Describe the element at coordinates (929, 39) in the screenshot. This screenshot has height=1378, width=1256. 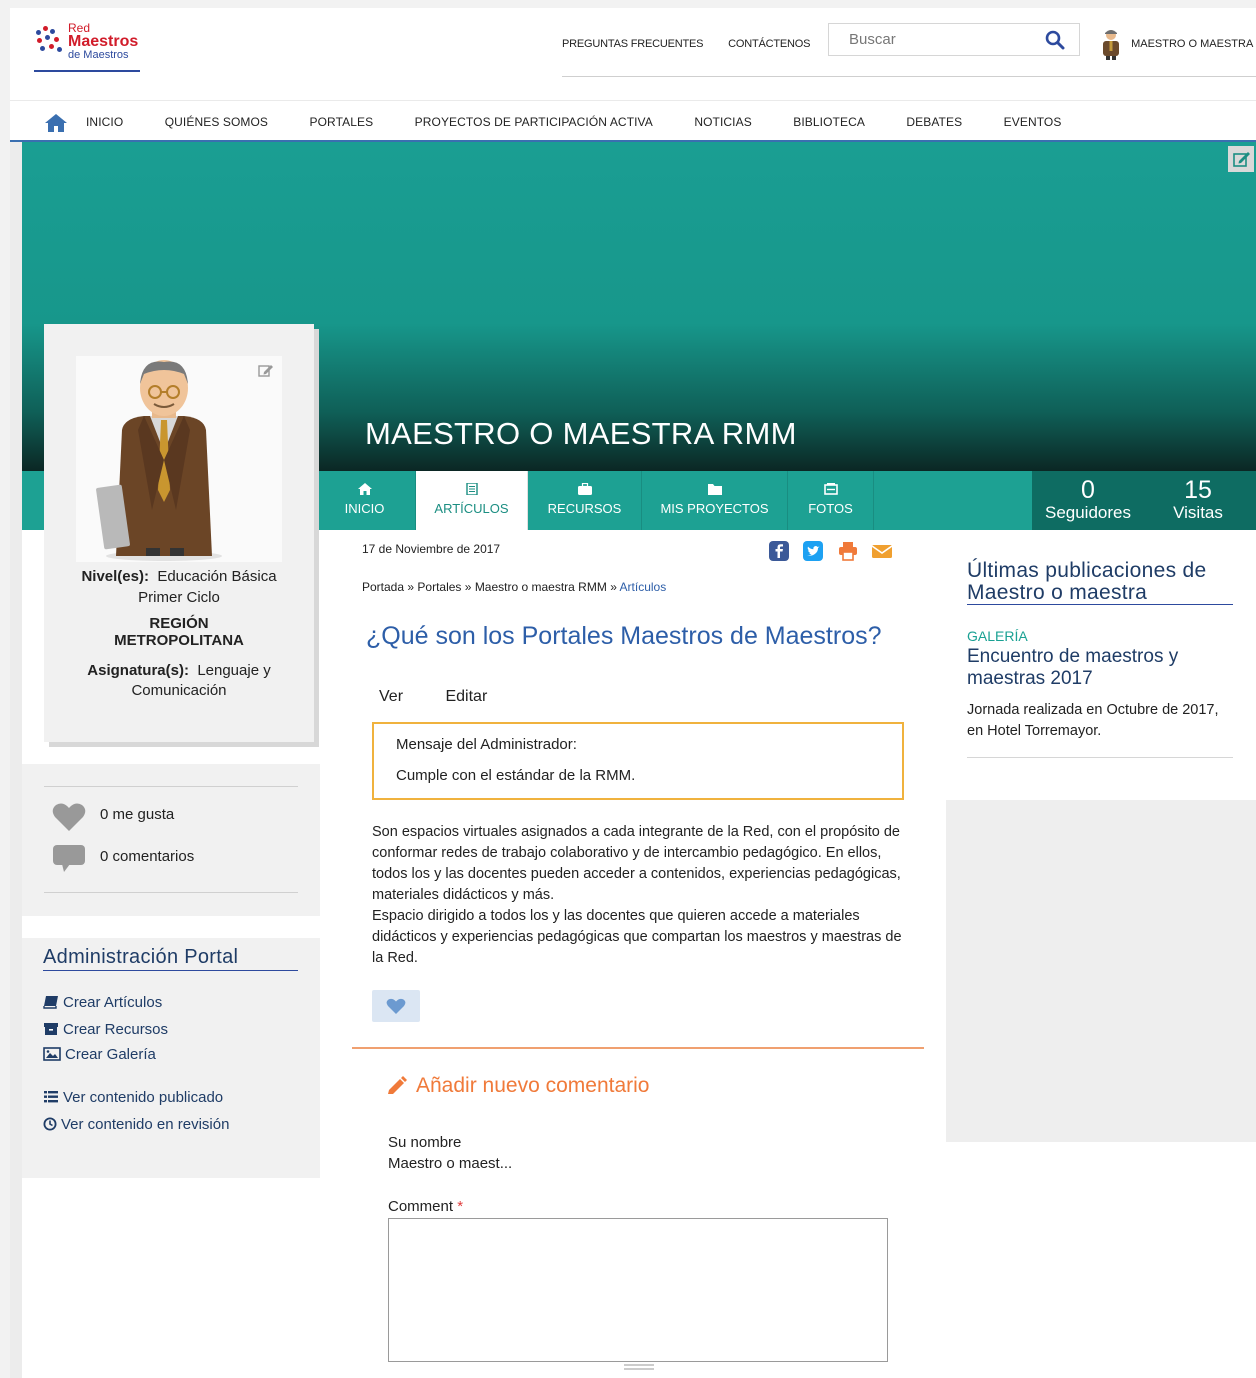
I see `search-input` at that location.